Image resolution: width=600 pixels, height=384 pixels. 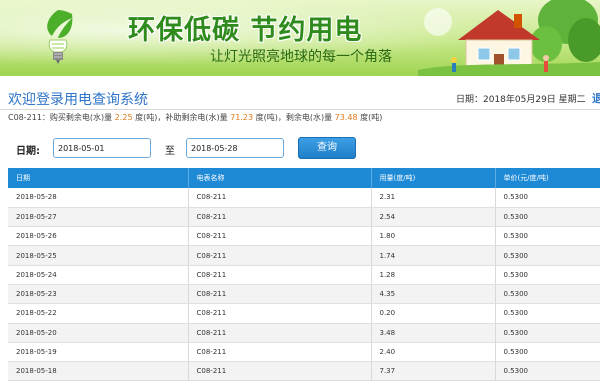 What do you see at coordinates (98, 217) in the screenshot?
I see `cell-date: 2018-05-27` at bounding box center [98, 217].